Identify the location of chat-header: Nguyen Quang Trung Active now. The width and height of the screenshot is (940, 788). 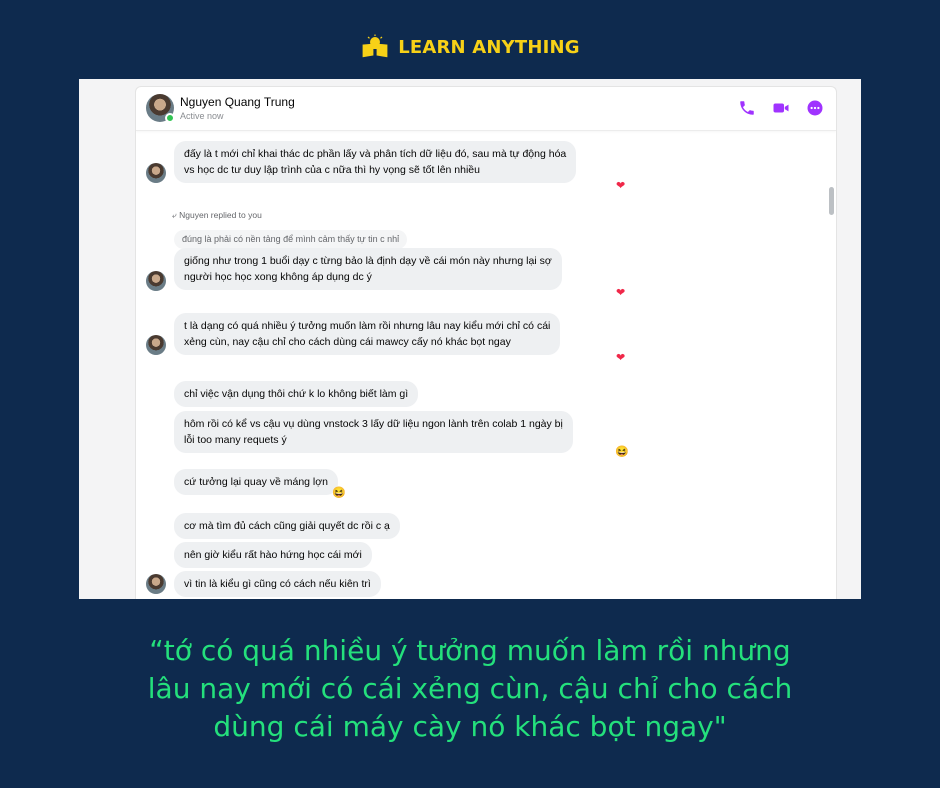
(486, 109).